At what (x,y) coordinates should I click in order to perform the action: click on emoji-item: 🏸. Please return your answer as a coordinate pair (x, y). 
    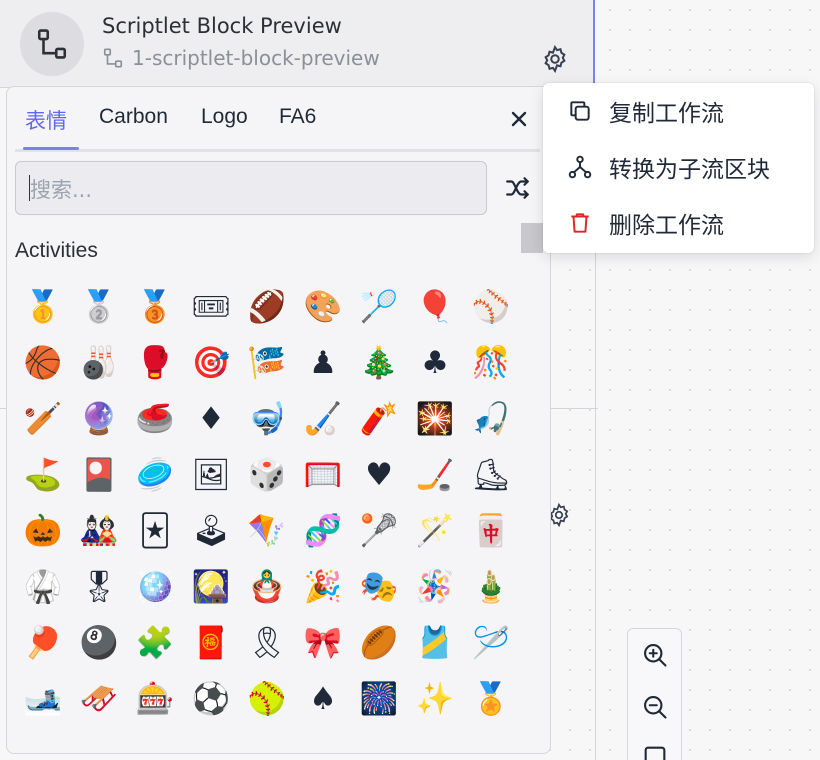
    Looking at the image, I should click on (379, 307).